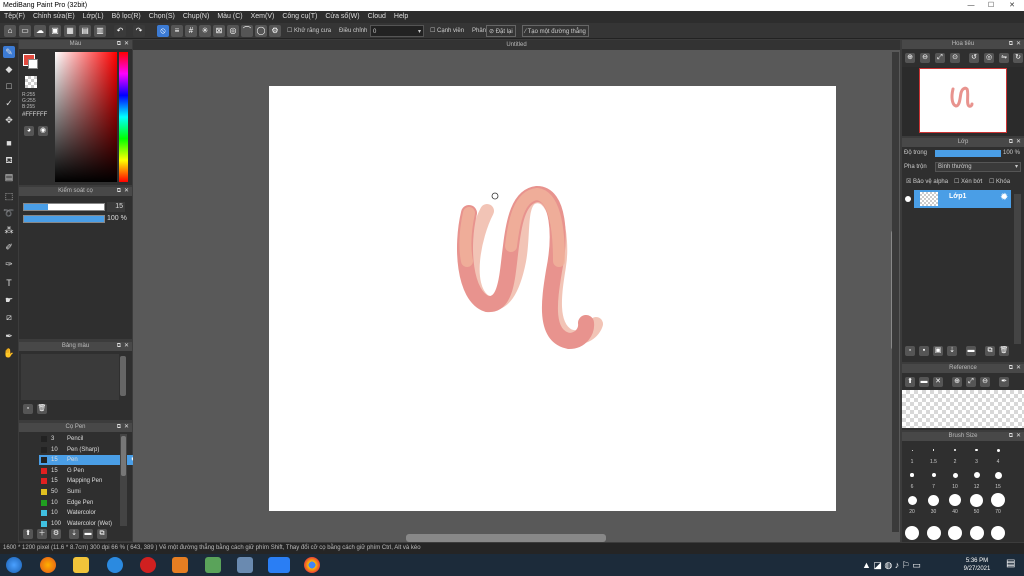  What do you see at coordinates (963, 101) in the screenshot?
I see `navigator-preview` at bounding box center [963, 101].